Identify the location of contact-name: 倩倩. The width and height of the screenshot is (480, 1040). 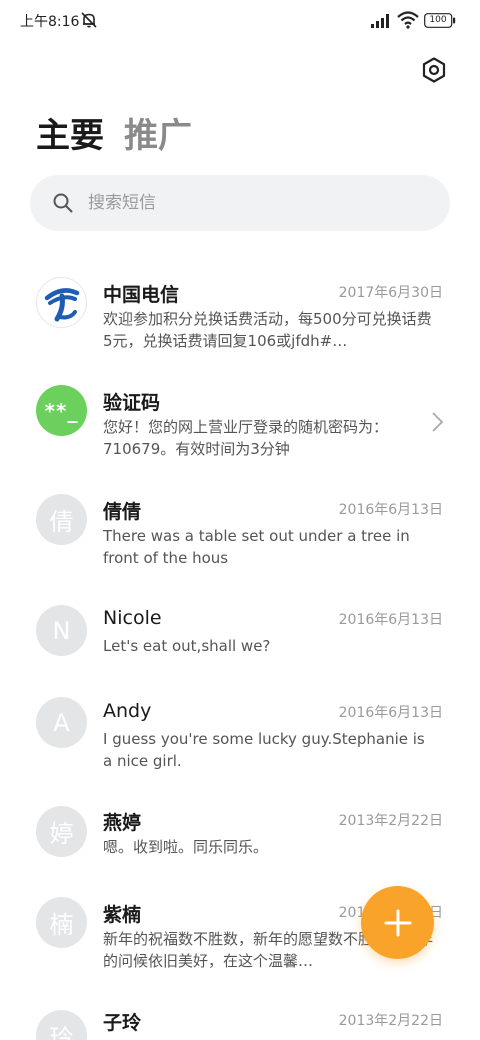
(122, 512).